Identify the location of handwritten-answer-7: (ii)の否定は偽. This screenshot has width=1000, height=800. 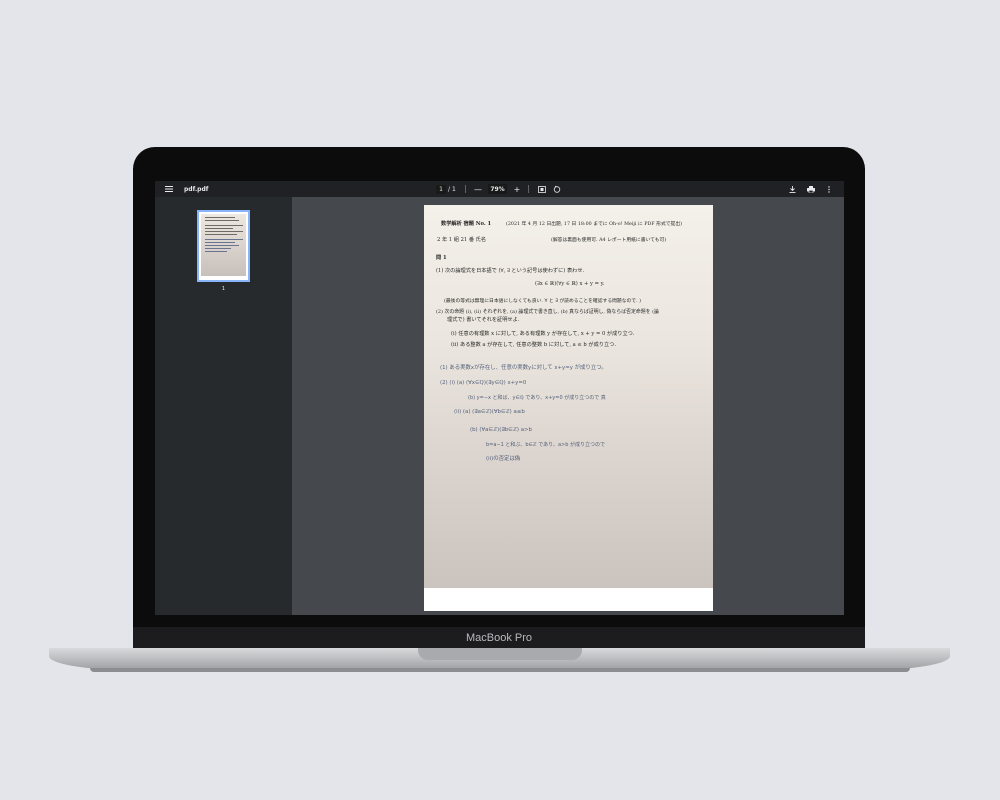
(503, 459).